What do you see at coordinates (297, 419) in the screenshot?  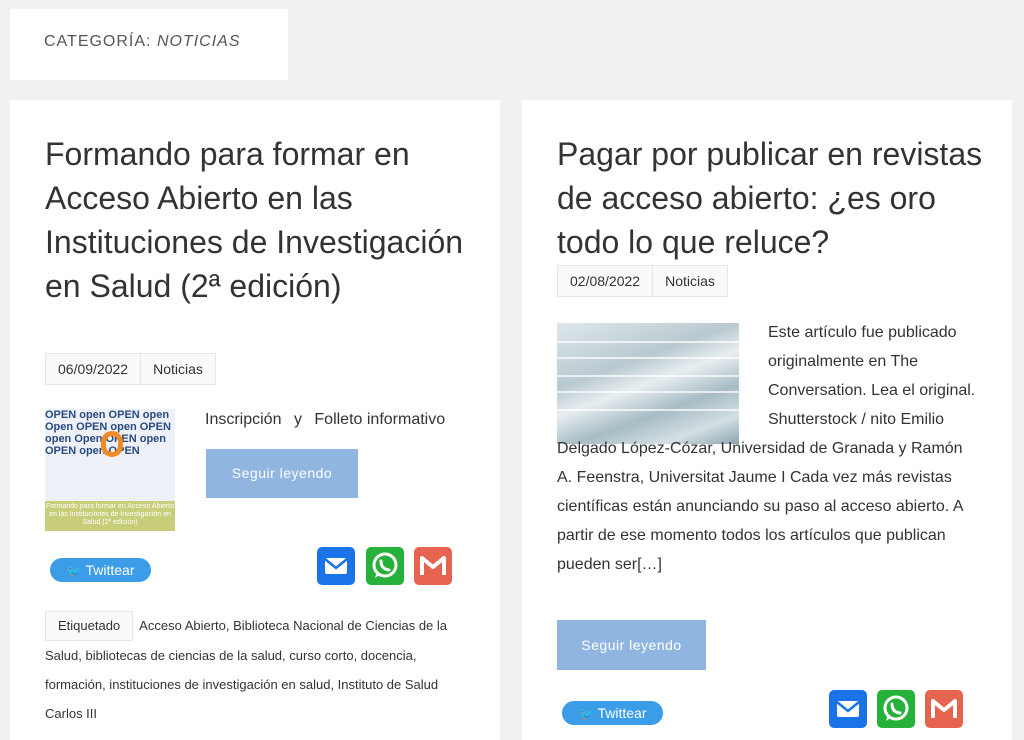 I see `links-separator: y` at bounding box center [297, 419].